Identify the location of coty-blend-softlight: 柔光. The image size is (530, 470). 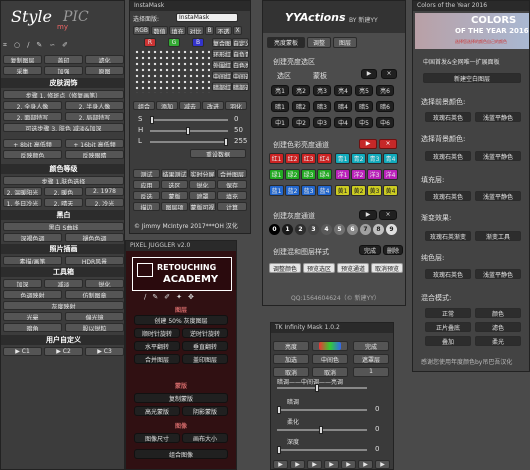
(498, 341).